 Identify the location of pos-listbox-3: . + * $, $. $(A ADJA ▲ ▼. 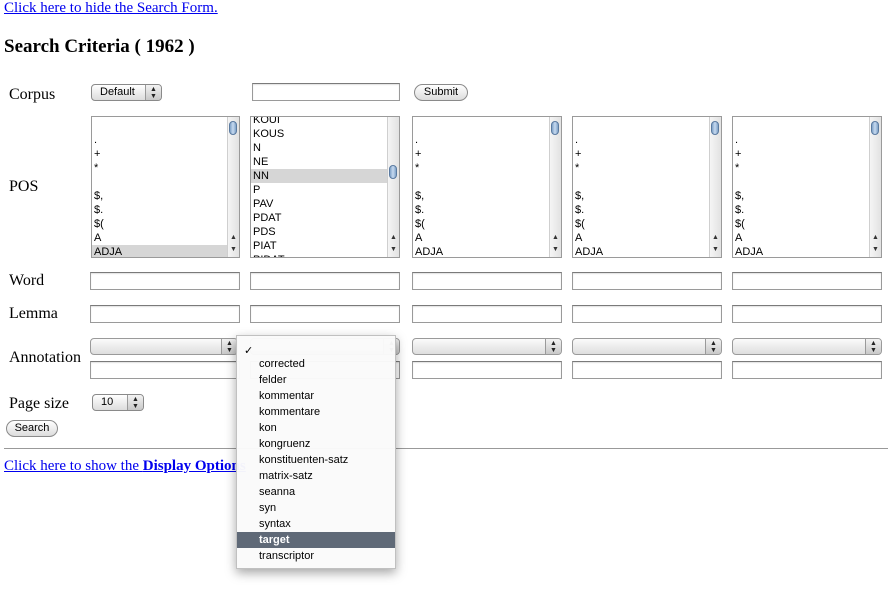
(487, 187).